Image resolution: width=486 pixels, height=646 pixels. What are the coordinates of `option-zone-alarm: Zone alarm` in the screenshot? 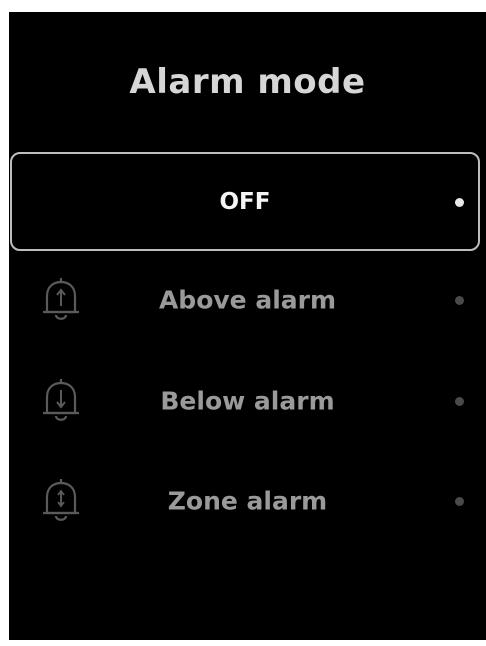 It's located at (247, 501).